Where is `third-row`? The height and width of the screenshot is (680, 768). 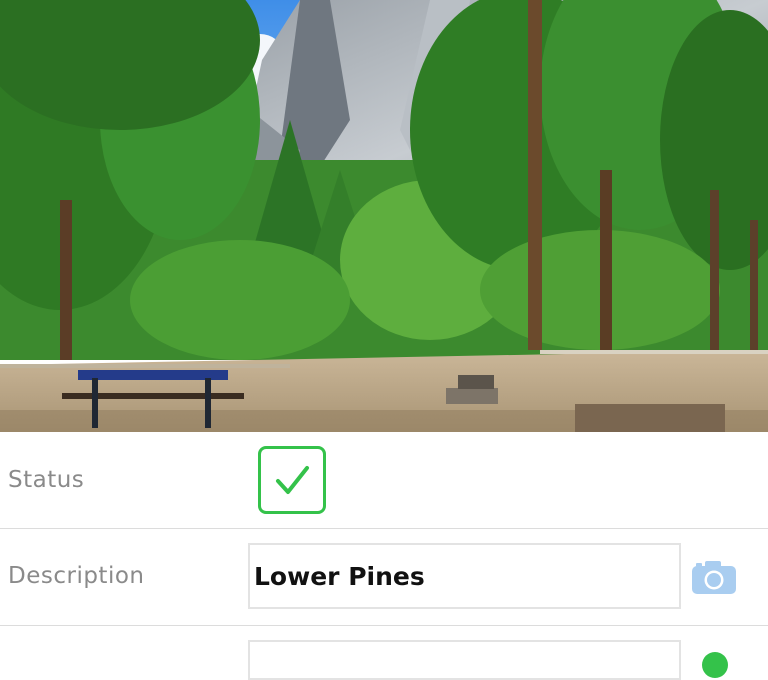
third-row is located at coordinates (384, 653).